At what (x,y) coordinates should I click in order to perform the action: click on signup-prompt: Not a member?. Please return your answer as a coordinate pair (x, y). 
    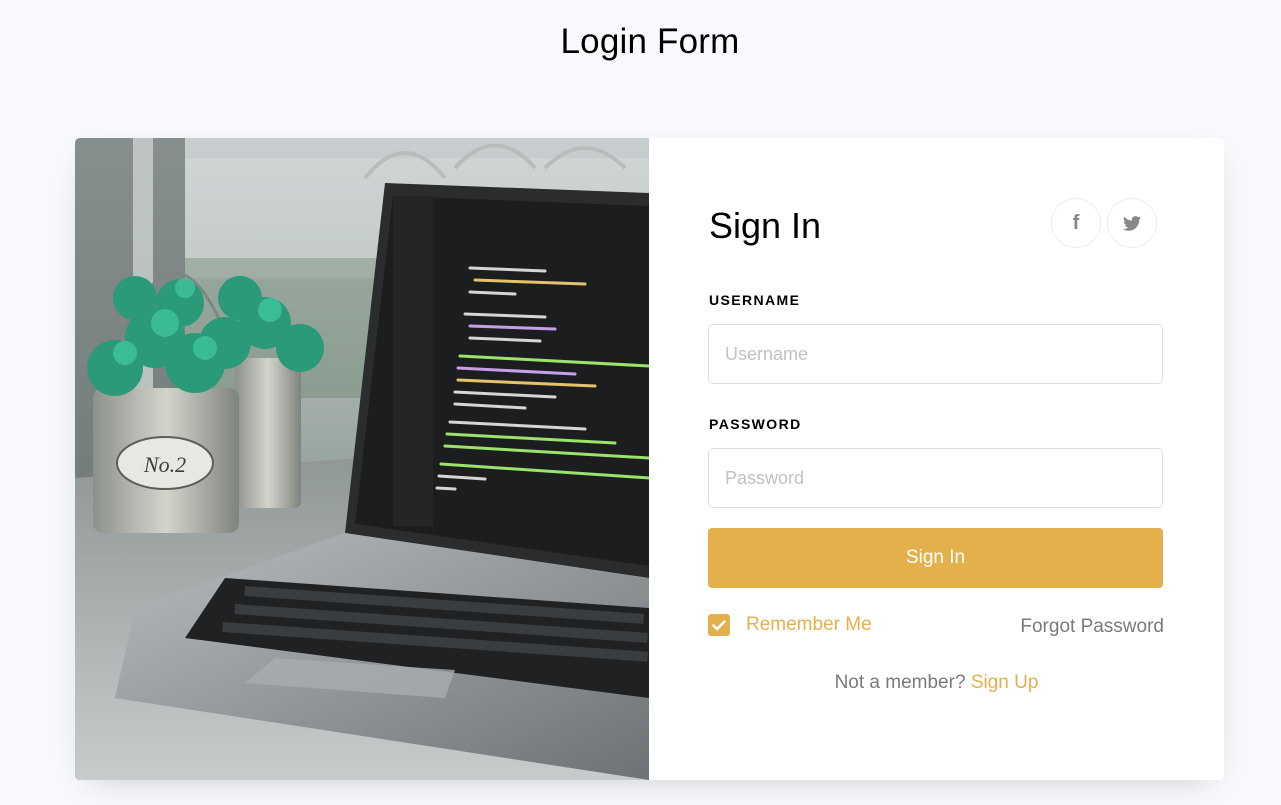
    Looking at the image, I should click on (902, 682).